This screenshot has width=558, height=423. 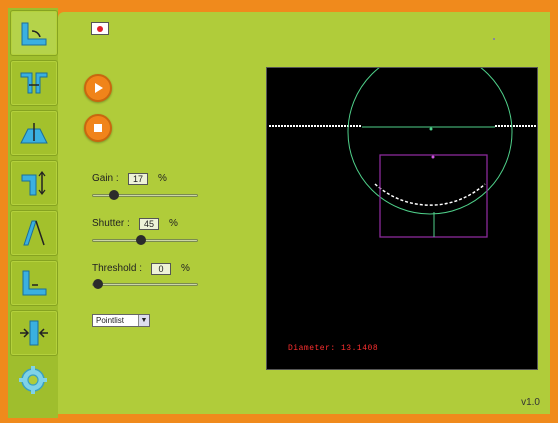 What do you see at coordinates (145, 284) in the screenshot?
I see `threshold-slider` at bounding box center [145, 284].